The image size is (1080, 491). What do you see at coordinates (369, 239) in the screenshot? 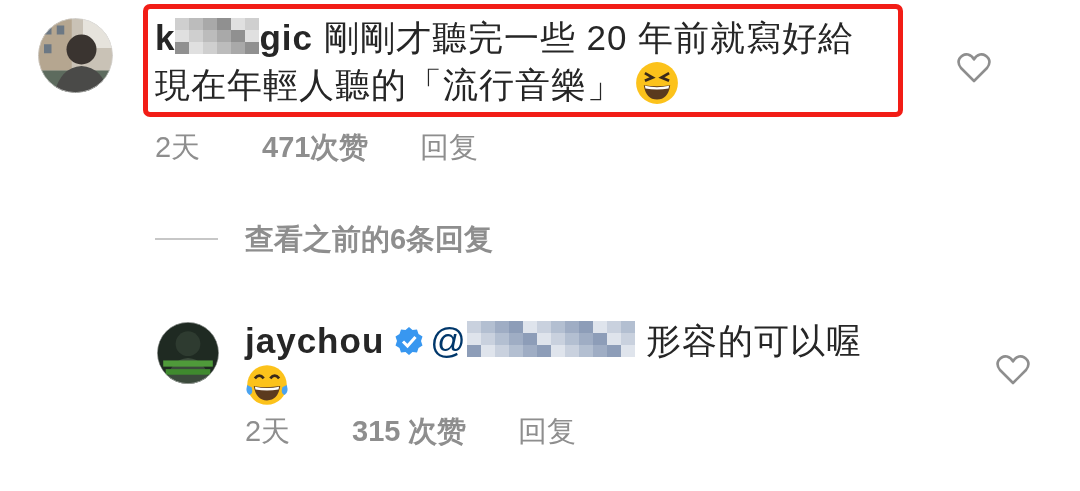
I see `view-replies-link: 查看之前的6条回复` at bounding box center [369, 239].